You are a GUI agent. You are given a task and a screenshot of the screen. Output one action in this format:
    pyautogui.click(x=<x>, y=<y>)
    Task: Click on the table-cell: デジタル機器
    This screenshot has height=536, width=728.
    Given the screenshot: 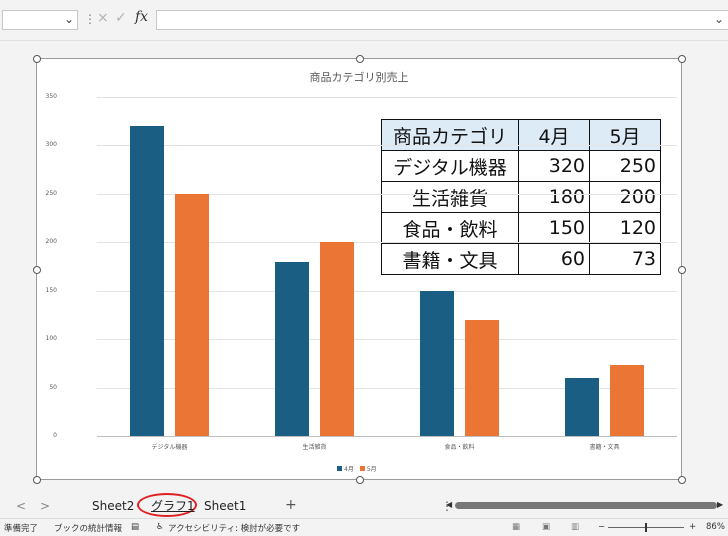 What is the action you would take?
    pyautogui.click(x=450, y=166)
    